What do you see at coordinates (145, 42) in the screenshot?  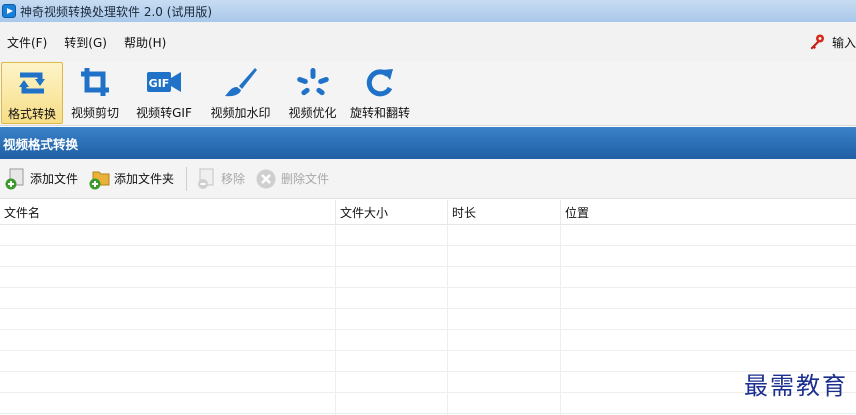 I see `menu-help: 帮助(H)` at bounding box center [145, 42].